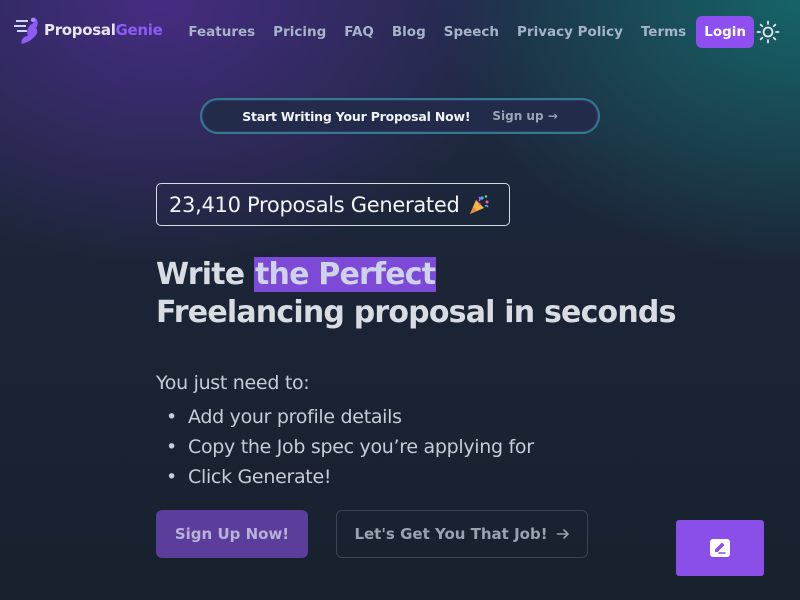 The image size is (800, 600). I want to click on banner-text: Start Writing Your Proposal Now!, so click(356, 116).